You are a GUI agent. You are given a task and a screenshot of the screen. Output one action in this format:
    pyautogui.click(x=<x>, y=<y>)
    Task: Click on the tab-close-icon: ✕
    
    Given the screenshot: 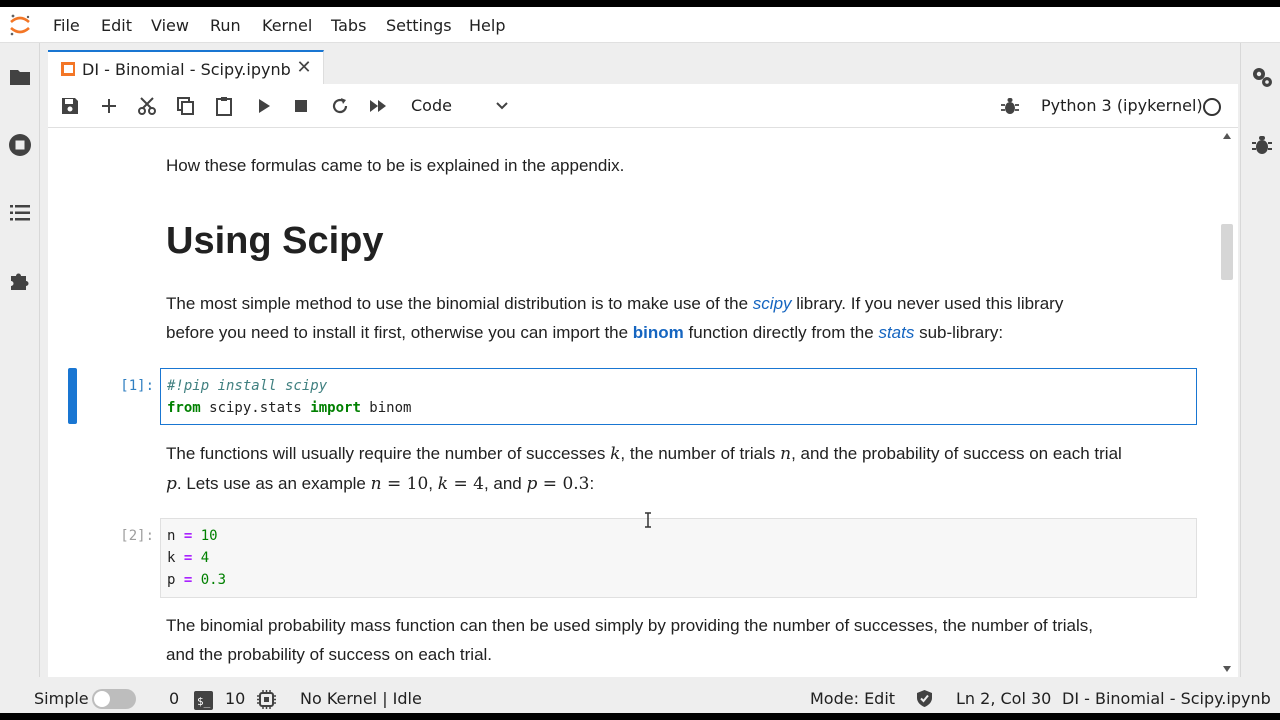 What is the action you would take?
    pyautogui.click(x=304, y=68)
    